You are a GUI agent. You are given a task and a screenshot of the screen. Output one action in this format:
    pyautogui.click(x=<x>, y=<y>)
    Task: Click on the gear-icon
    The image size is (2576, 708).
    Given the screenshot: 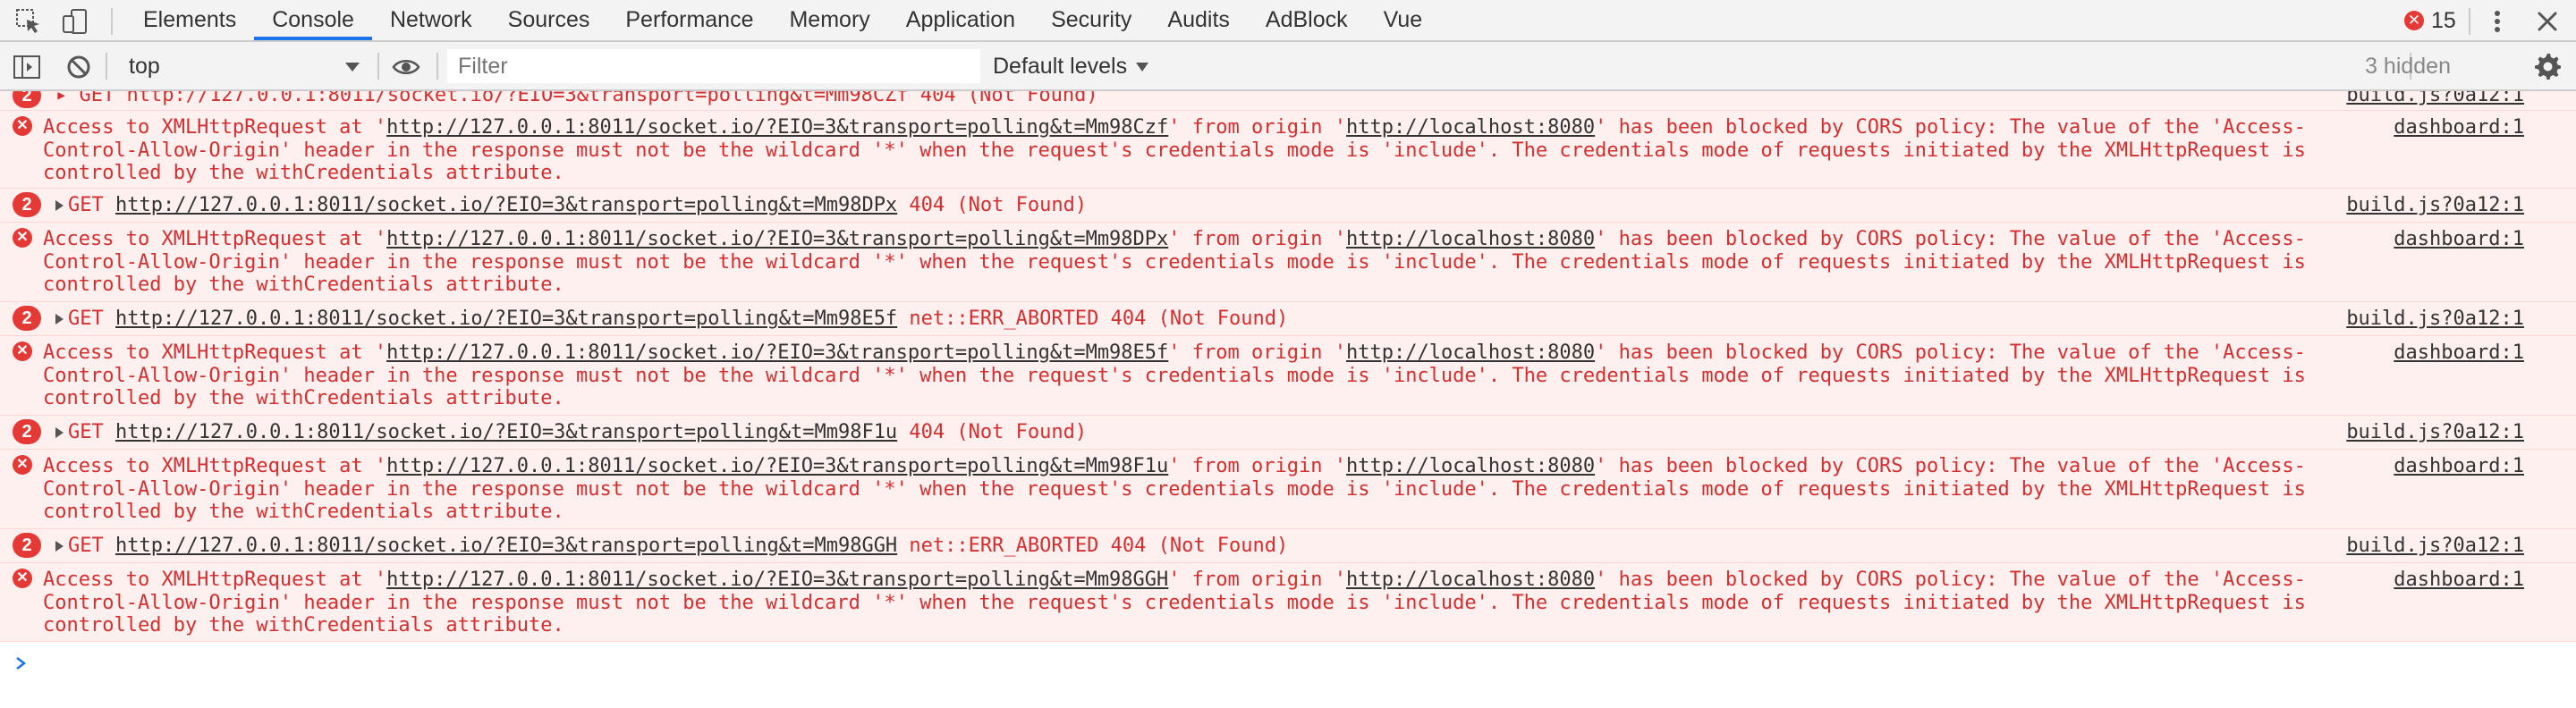 What is the action you would take?
    pyautogui.click(x=2547, y=66)
    